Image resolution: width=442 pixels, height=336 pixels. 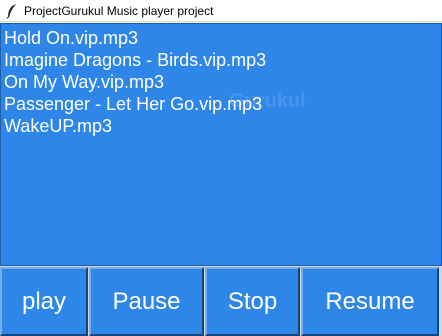 I want to click on pause-button: Pause, so click(x=146, y=301).